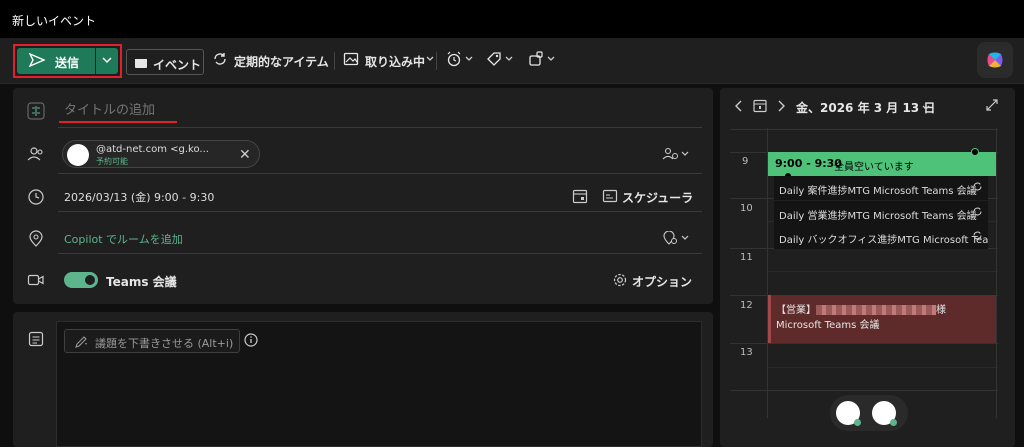 The height and width of the screenshot is (447, 1024). What do you see at coordinates (36, 197) in the screenshot?
I see `clock-icon` at bounding box center [36, 197].